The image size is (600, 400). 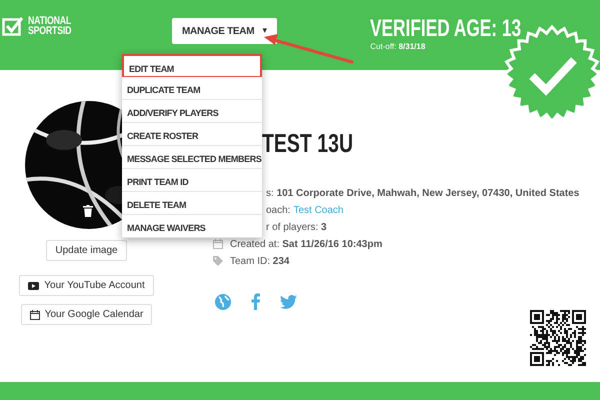 I want to click on detail-text: oach:, so click(x=278, y=211).